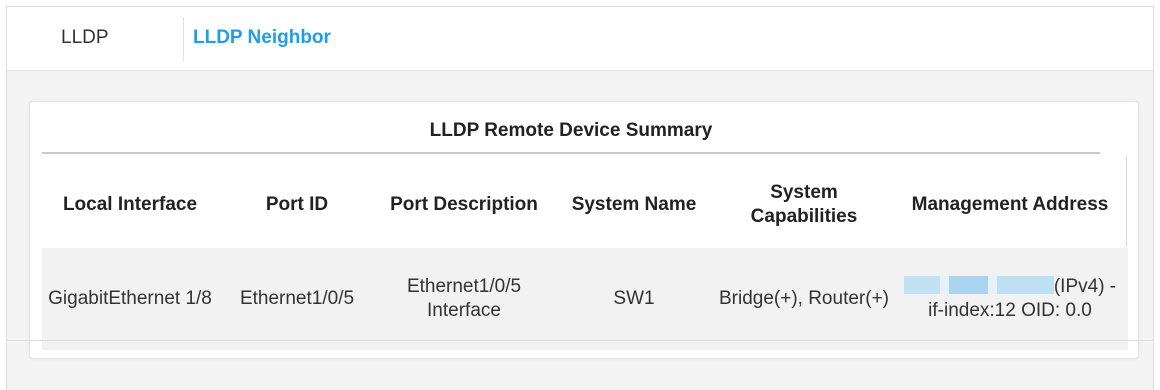 Image resolution: width=1160 pixels, height=390 pixels. Describe the element at coordinates (297, 204) in the screenshot. I see `column-header-port-id: Port ID` at that location.